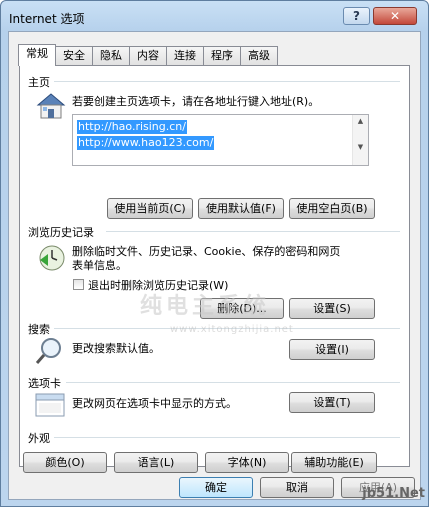  I want to click on home-url-1: http://hao.rising.cn/, so click(132, 127).